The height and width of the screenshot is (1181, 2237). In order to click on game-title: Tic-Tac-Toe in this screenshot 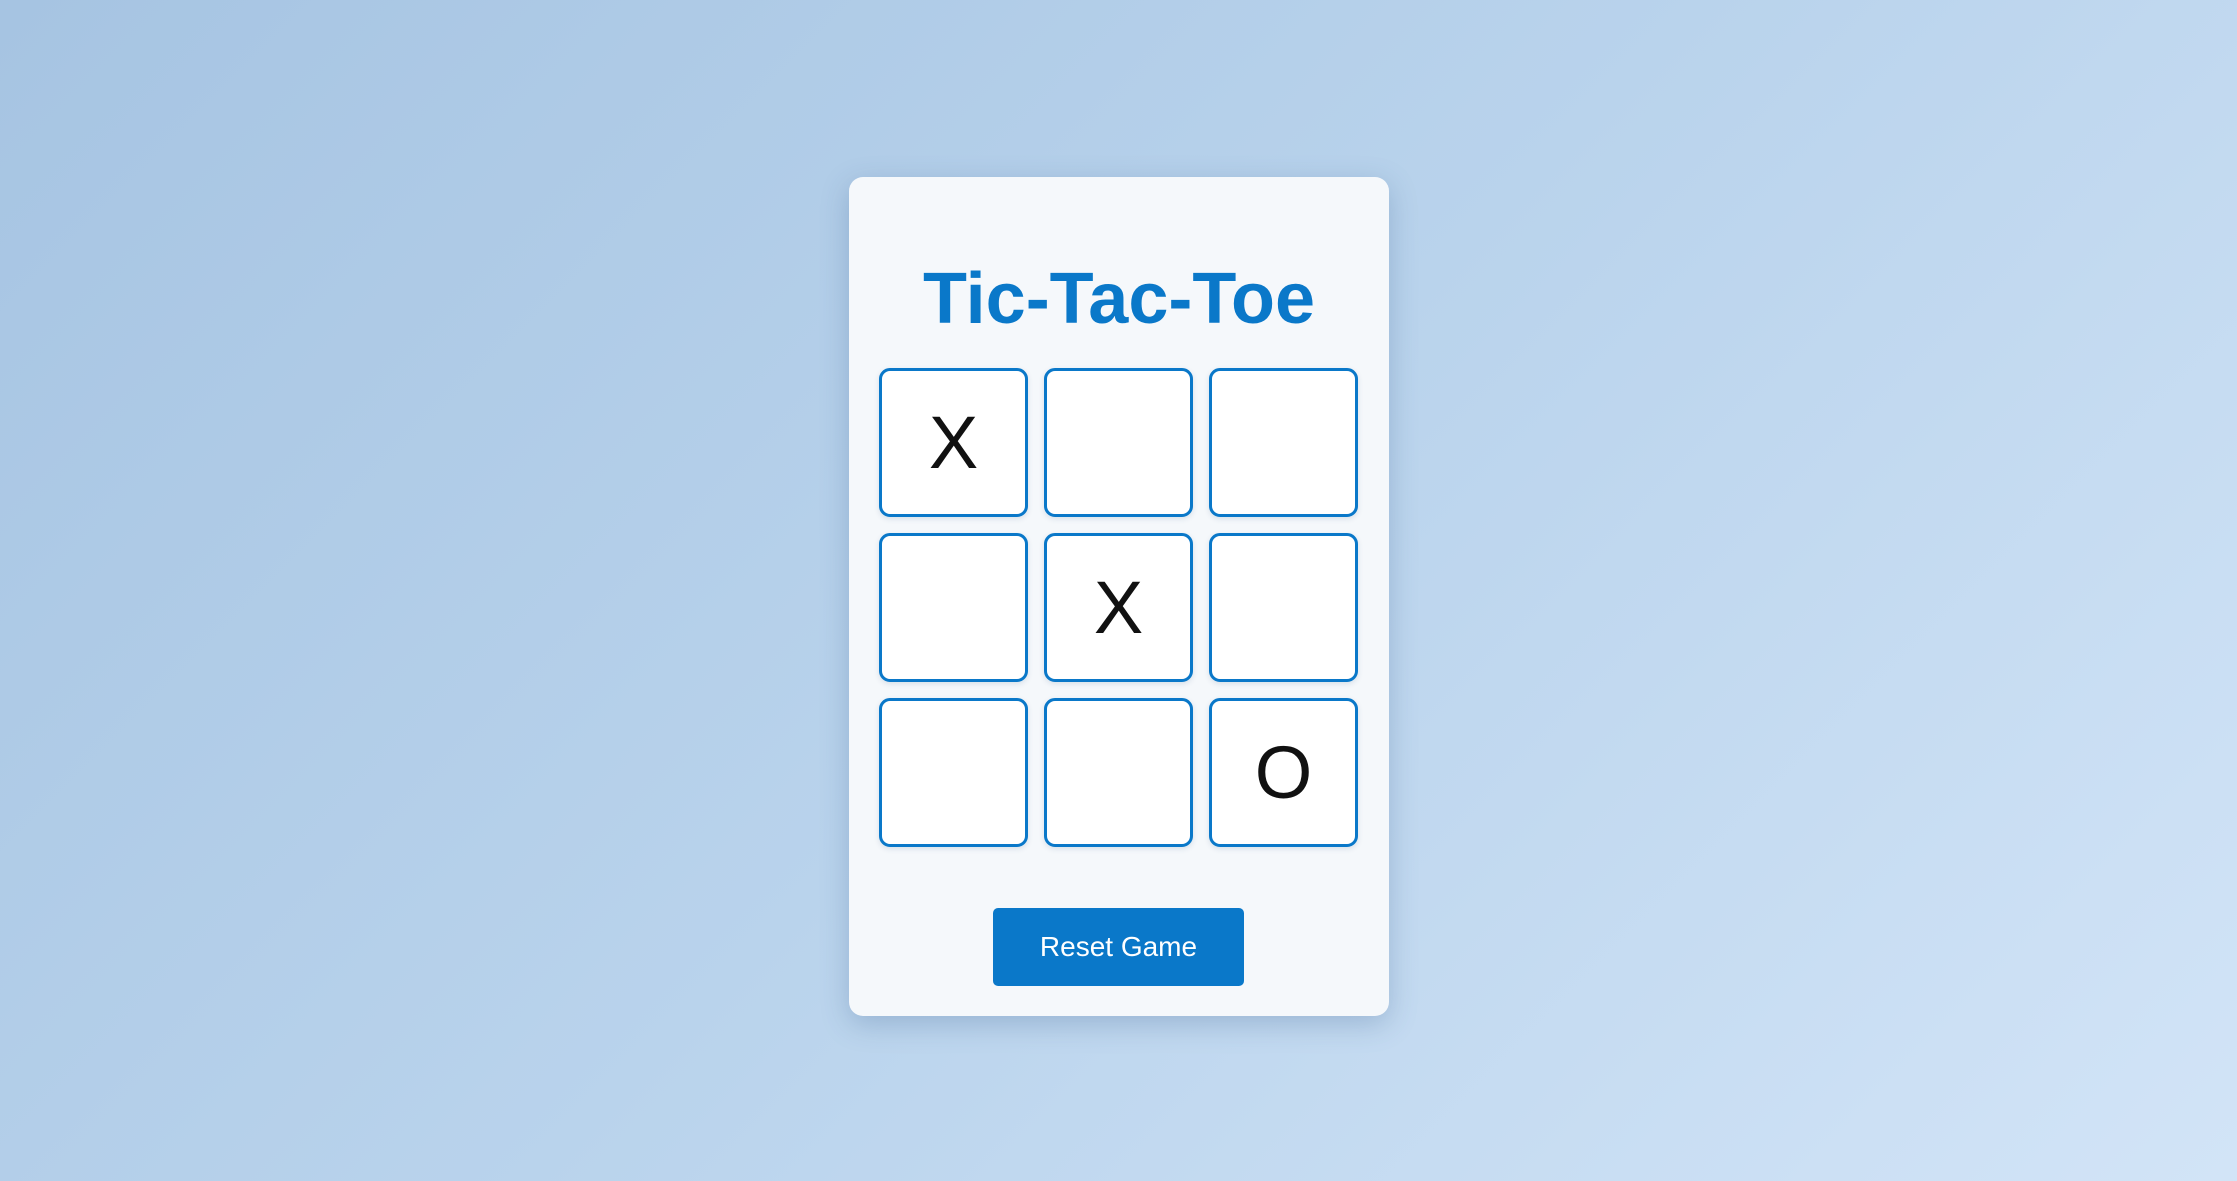, I will do `click(1119, 299)`.